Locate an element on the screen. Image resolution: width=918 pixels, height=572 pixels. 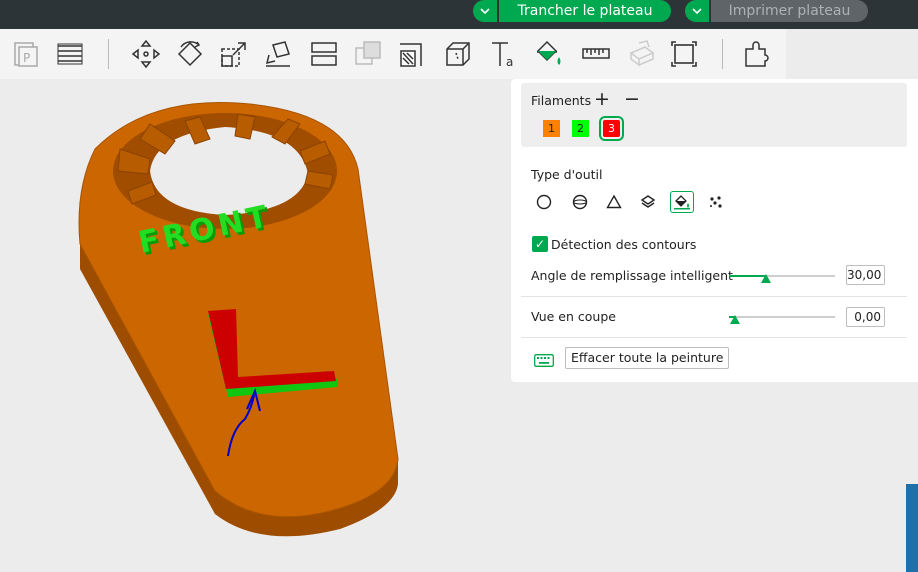
circle-icon is located at coordinates (544, 202).